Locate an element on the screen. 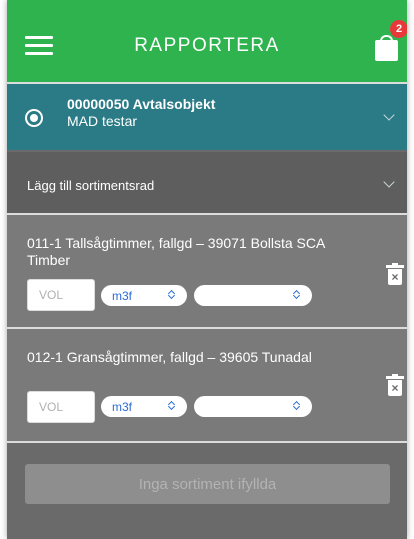 This screenshot has width=414, height=539. page-title: RAPPORTERA is located at coordinates (207, 45).